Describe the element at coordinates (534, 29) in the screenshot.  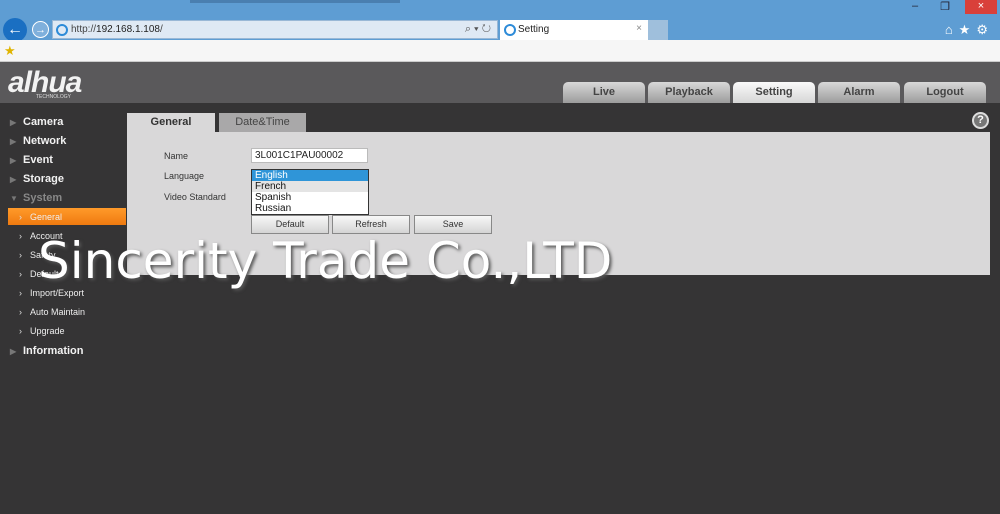
I see `tab-title: Setting` at that location.